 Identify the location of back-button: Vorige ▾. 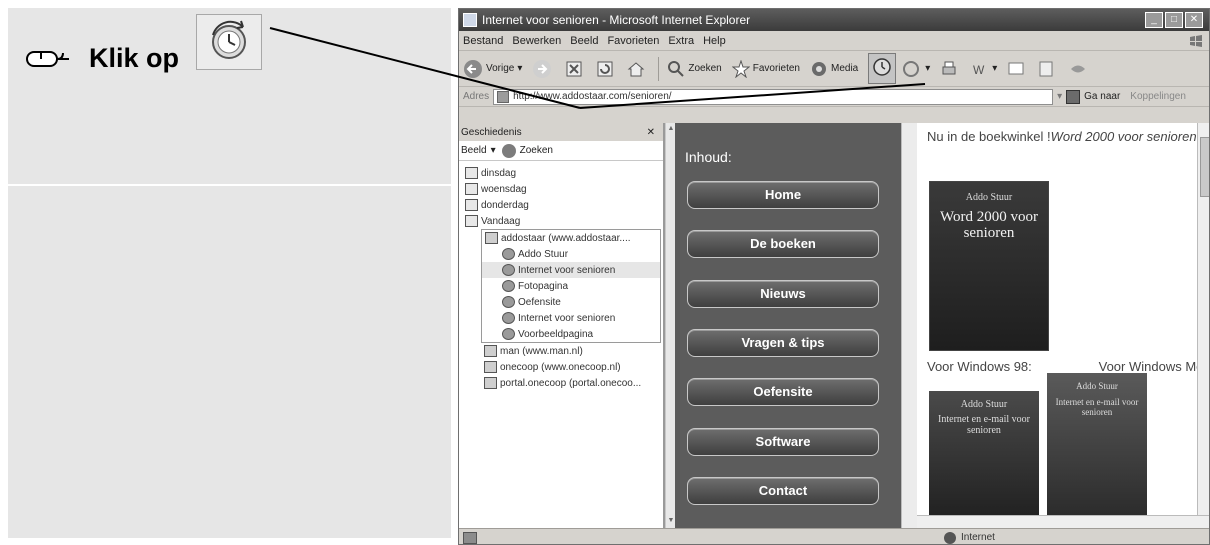
(492, 69).